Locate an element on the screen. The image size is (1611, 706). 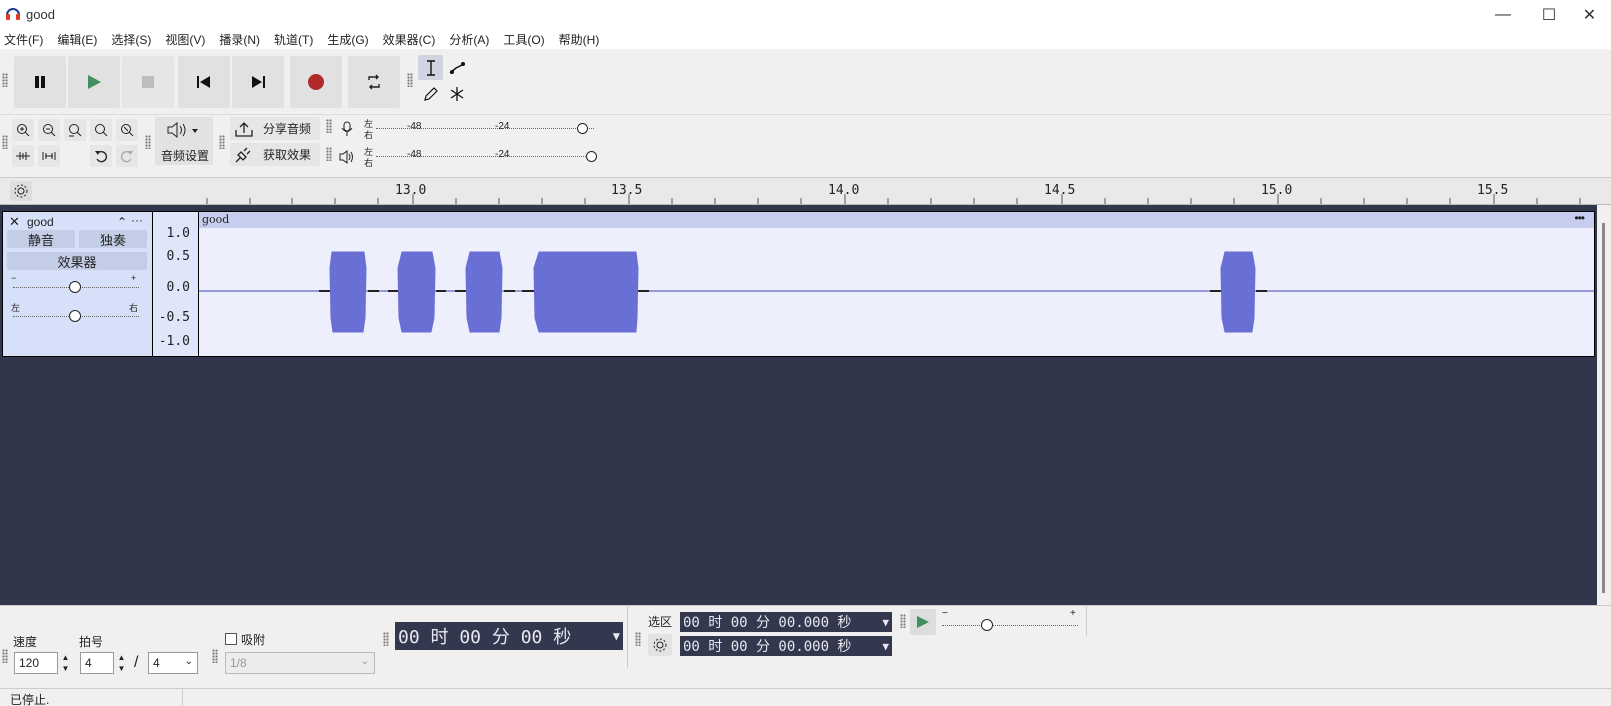
tempo-input: 120 is located at coordinates (36, 663).